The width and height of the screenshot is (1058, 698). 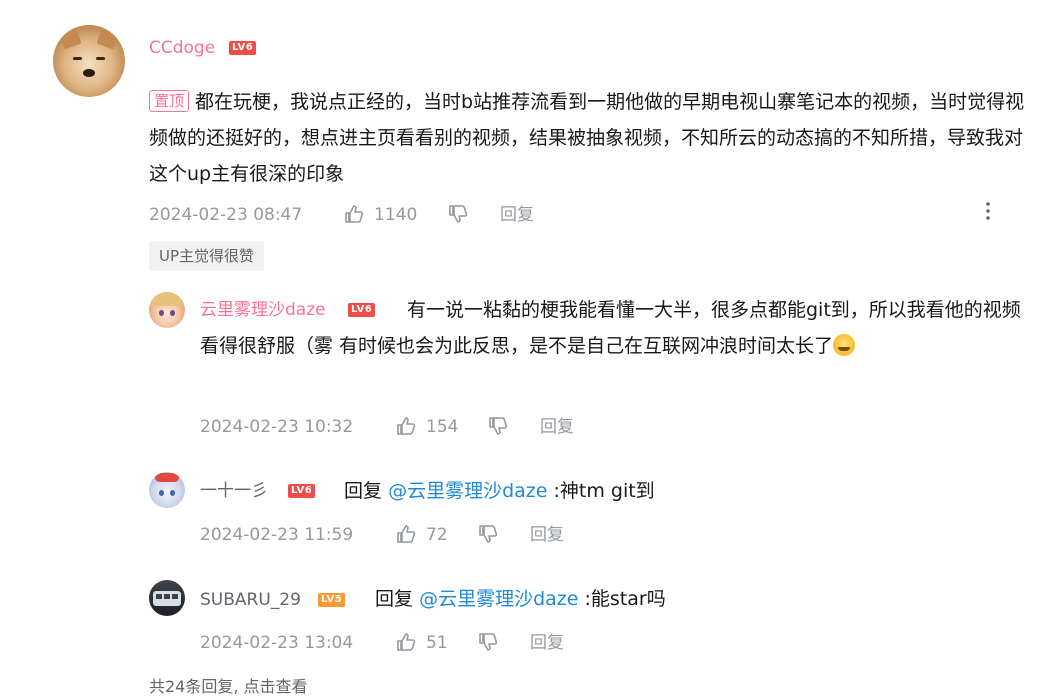 What do you see at coordinates (844, 345) in the screenshot?
I see `emoji-icon` at bounding box center [844, 345].